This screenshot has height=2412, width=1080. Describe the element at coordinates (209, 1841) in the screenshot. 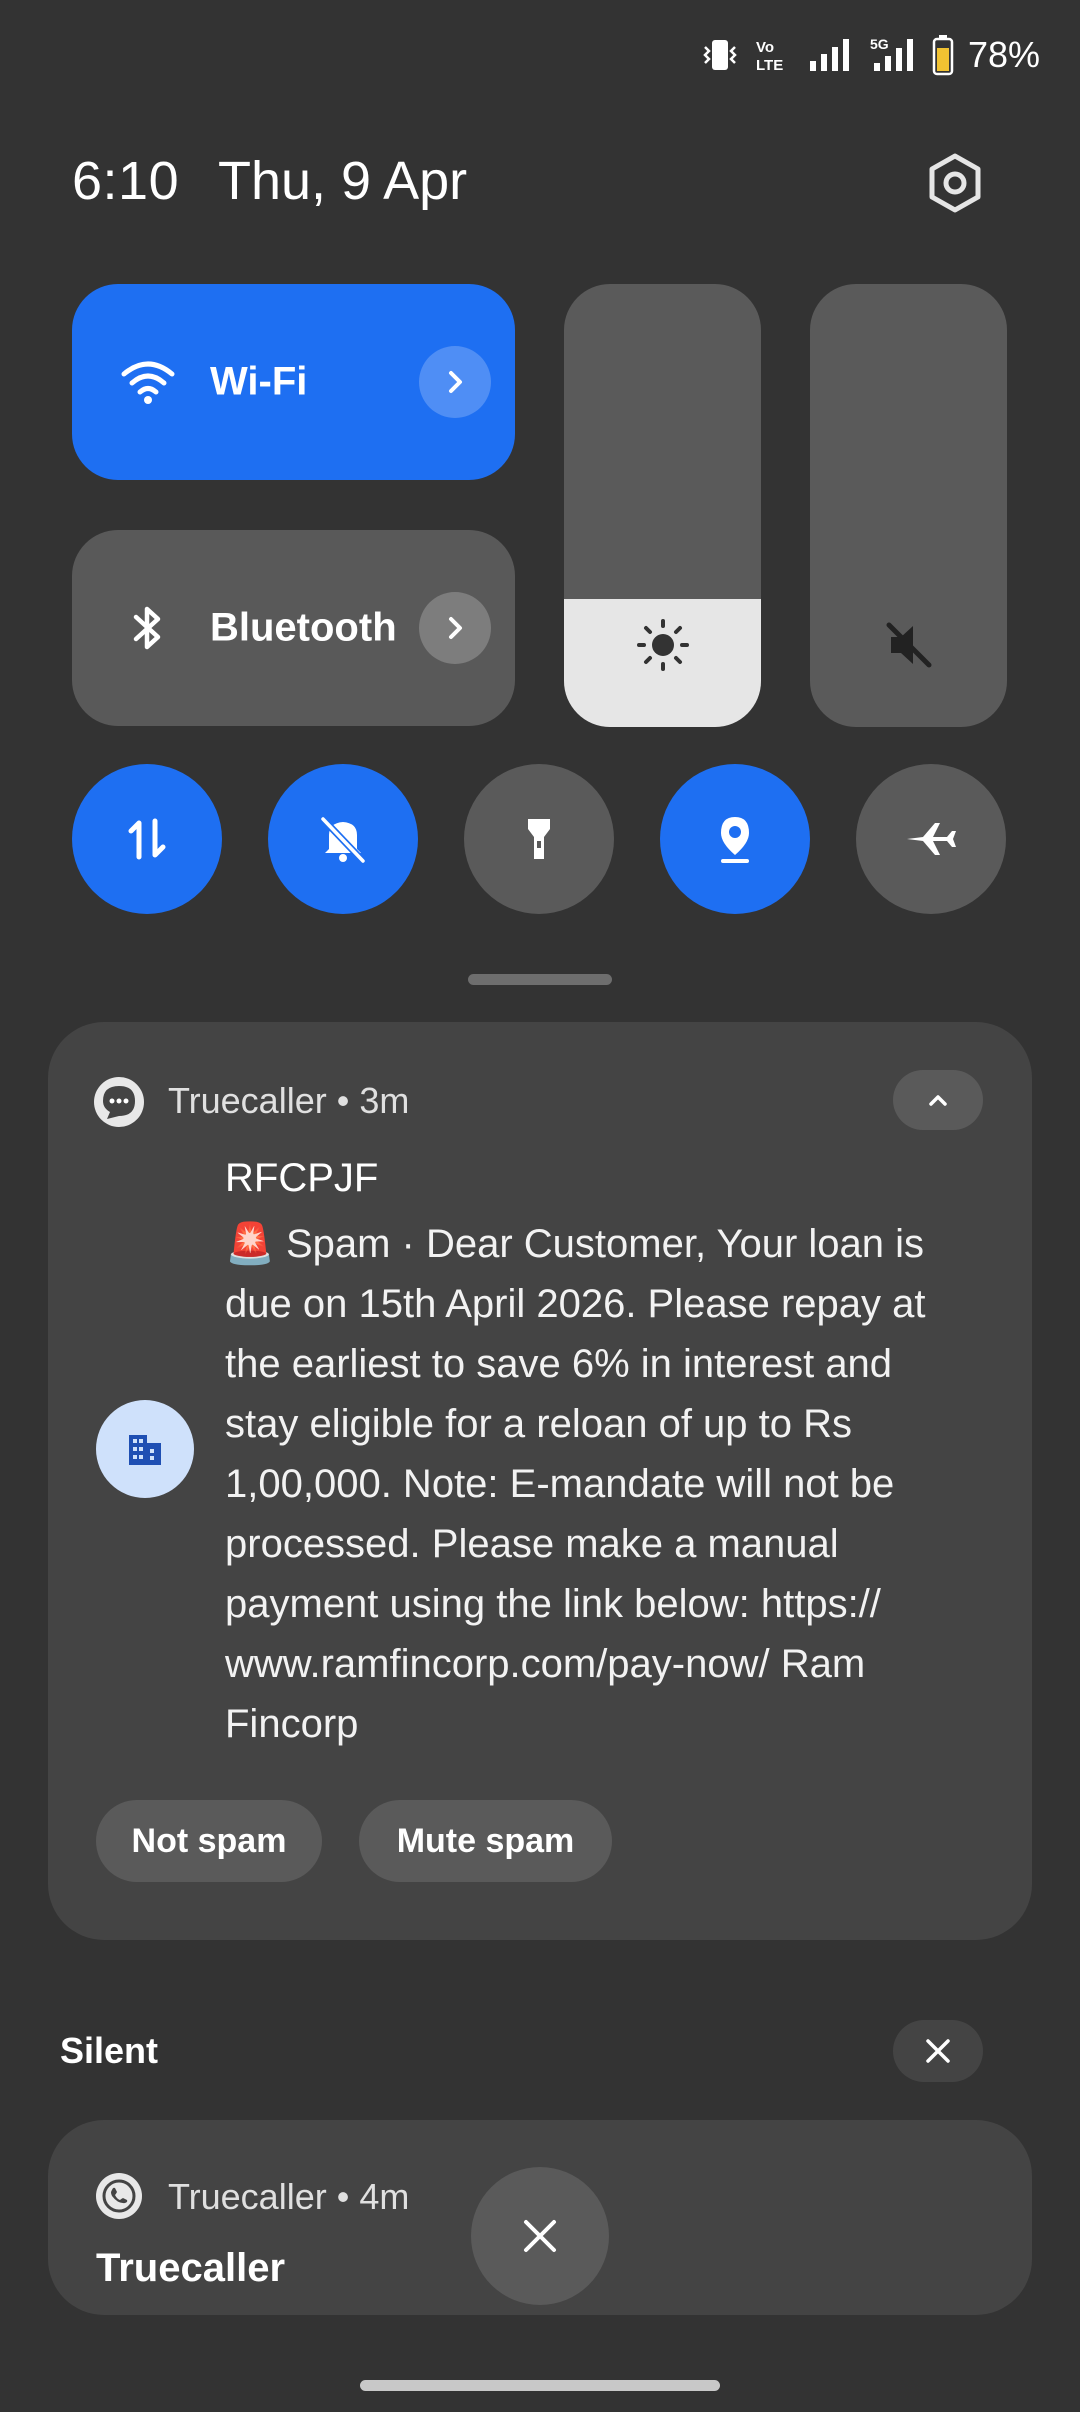

I see `not-spam-button: Not spam` at that location.